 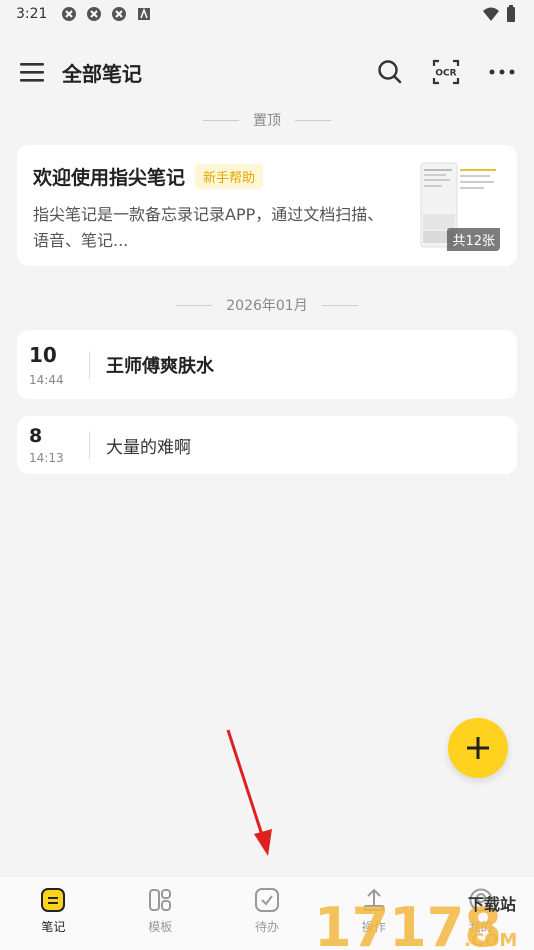 I want to click on image-count-badge: 共12张, so click(x=473, y=239).